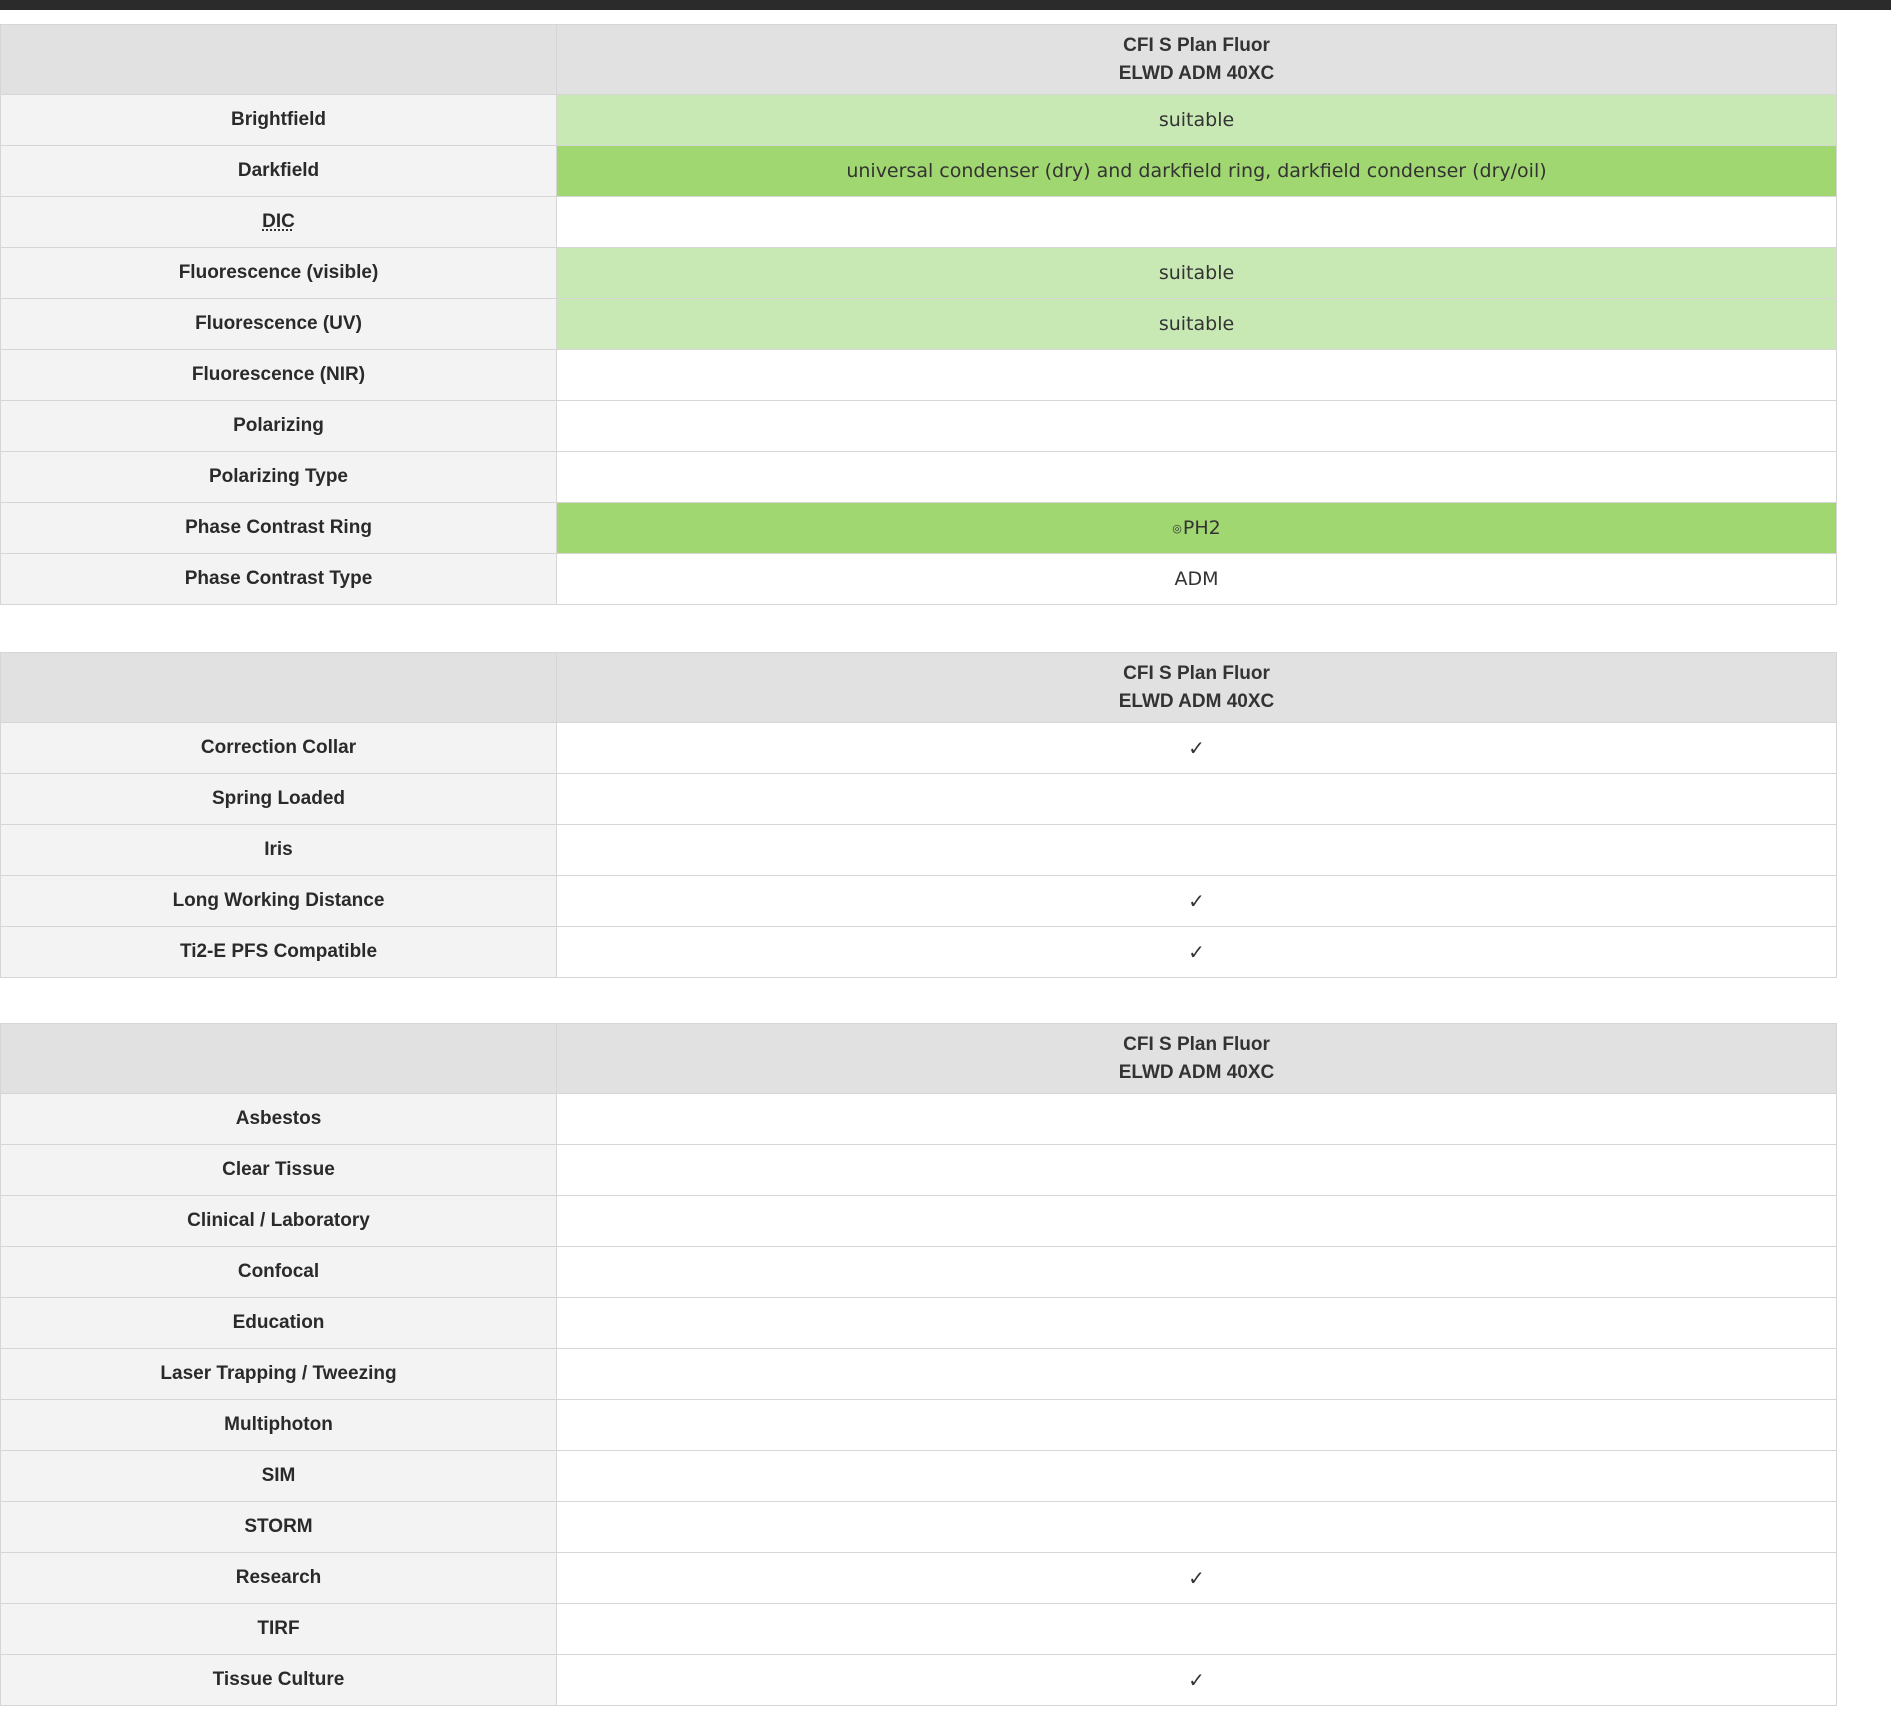  I want to click on row-label-multiphoton: Multiphoton, so click(278, 1425).